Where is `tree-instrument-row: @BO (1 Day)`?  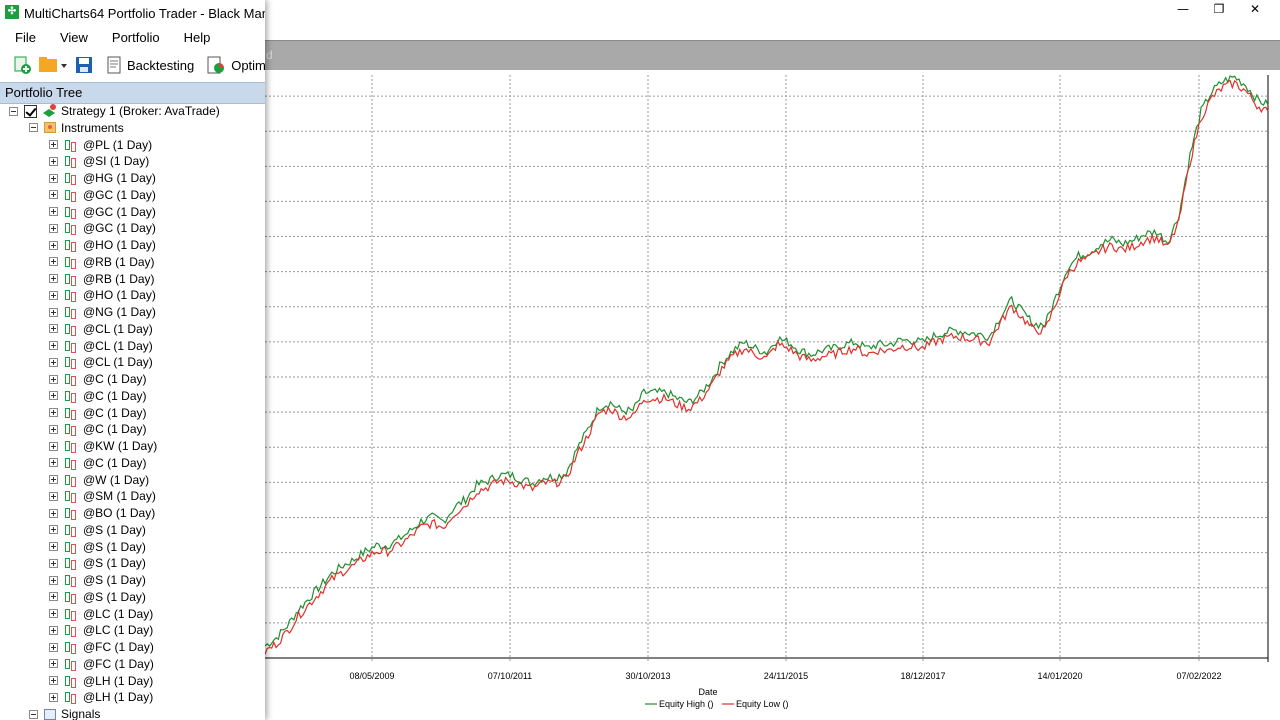 tree-instrument-row: @BO (1 Day) is located at coordinates (102, 513).